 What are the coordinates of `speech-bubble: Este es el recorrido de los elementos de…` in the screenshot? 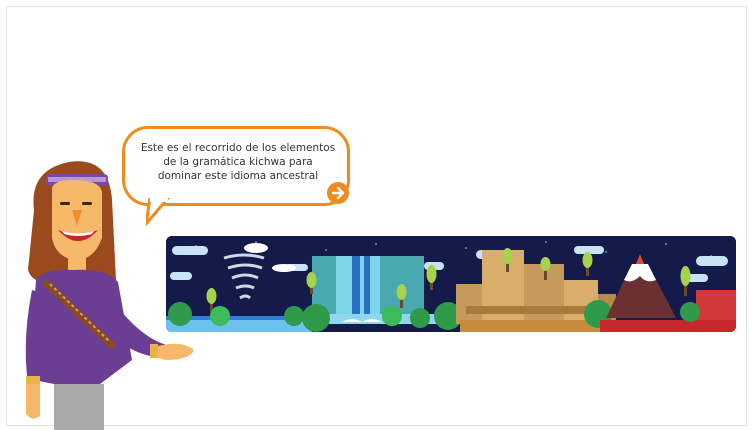 It's located at (236, 166).